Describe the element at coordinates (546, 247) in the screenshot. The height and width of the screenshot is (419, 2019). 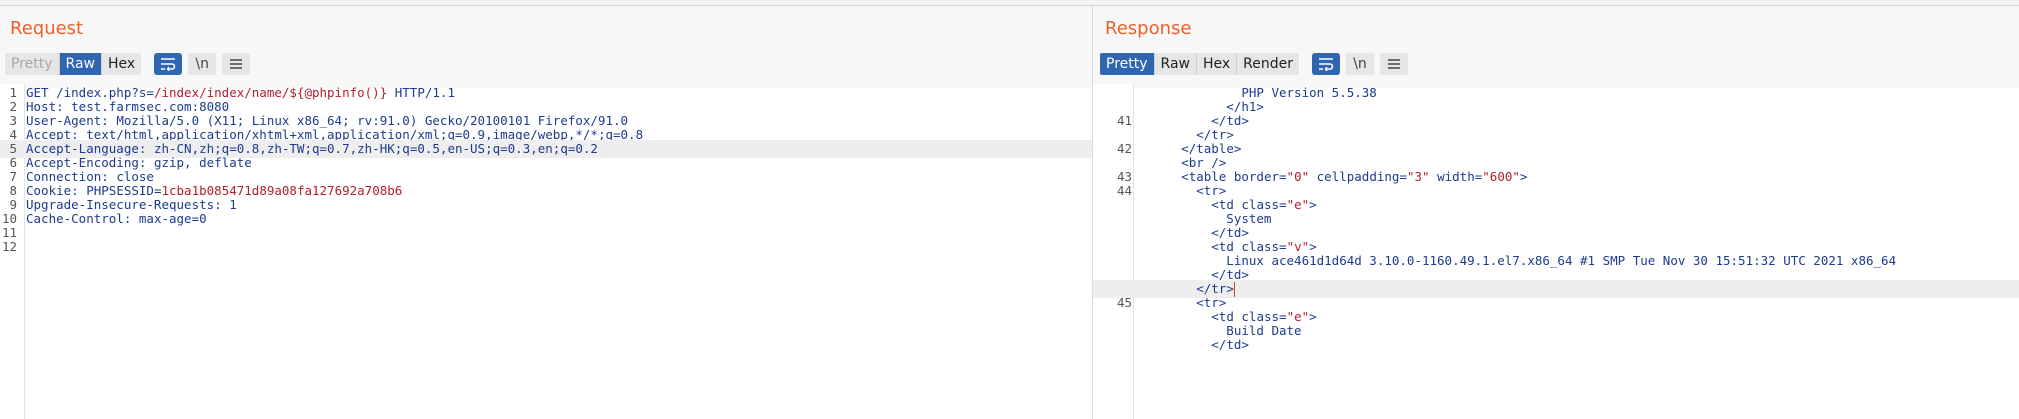
I see `request-code-line: 12` at that location.